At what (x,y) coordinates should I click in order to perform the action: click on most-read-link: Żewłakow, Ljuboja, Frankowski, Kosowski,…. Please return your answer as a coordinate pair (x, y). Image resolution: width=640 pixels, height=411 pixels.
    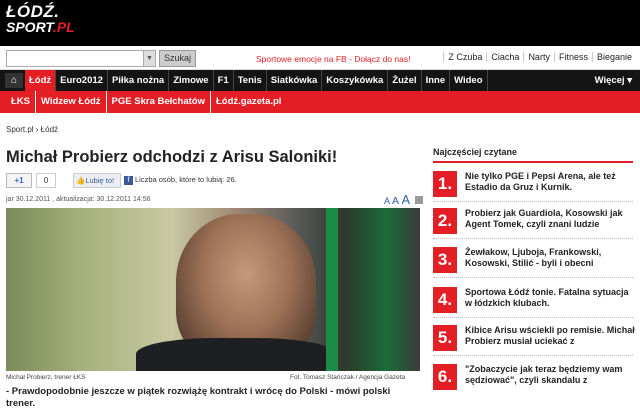
    Looking at the image, I should click on (550, 258).